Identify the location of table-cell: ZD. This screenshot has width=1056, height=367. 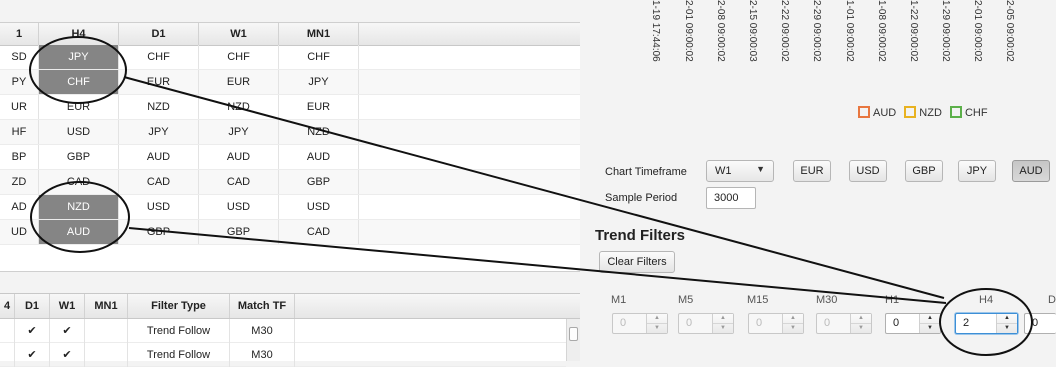
(19, 182).